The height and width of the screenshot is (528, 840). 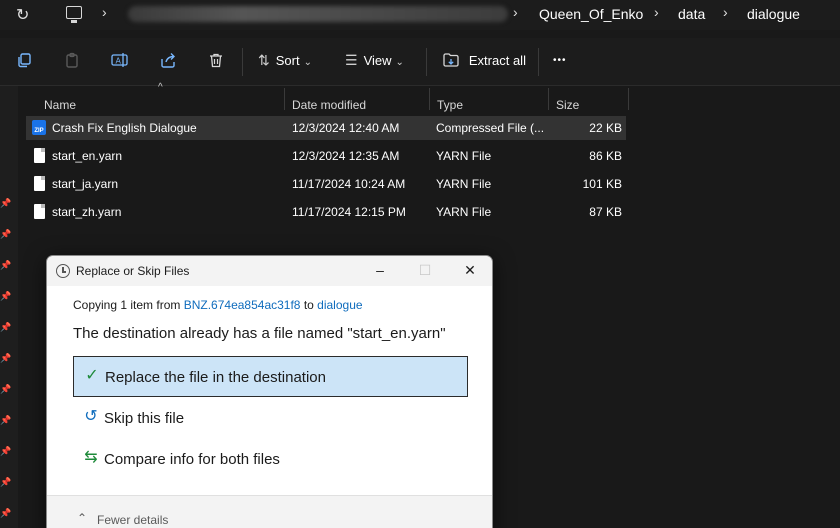 What do you see at coordinates (773, 14) in the screenshot?
I see `breadcrumb-dialogue: dialogue` at bounding box center [773, 14].